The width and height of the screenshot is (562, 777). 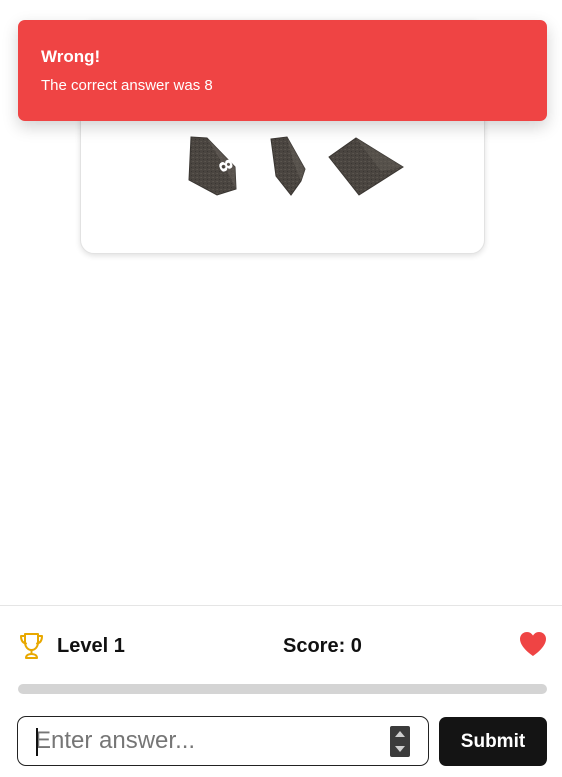 What do you see at coordinates (212, 166) in the screenshot?
I see `die-1: 8` at bounding box center [212, 166].